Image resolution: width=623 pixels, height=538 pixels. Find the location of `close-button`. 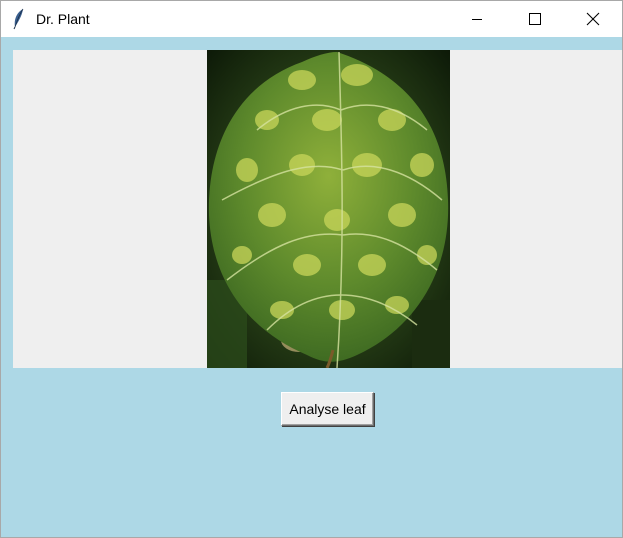

close-button is located at coordinates (593, 19).